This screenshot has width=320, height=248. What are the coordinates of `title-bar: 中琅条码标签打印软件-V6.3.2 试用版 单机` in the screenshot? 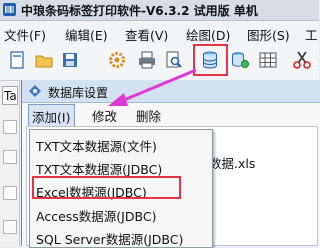 It's located at (159, 10).